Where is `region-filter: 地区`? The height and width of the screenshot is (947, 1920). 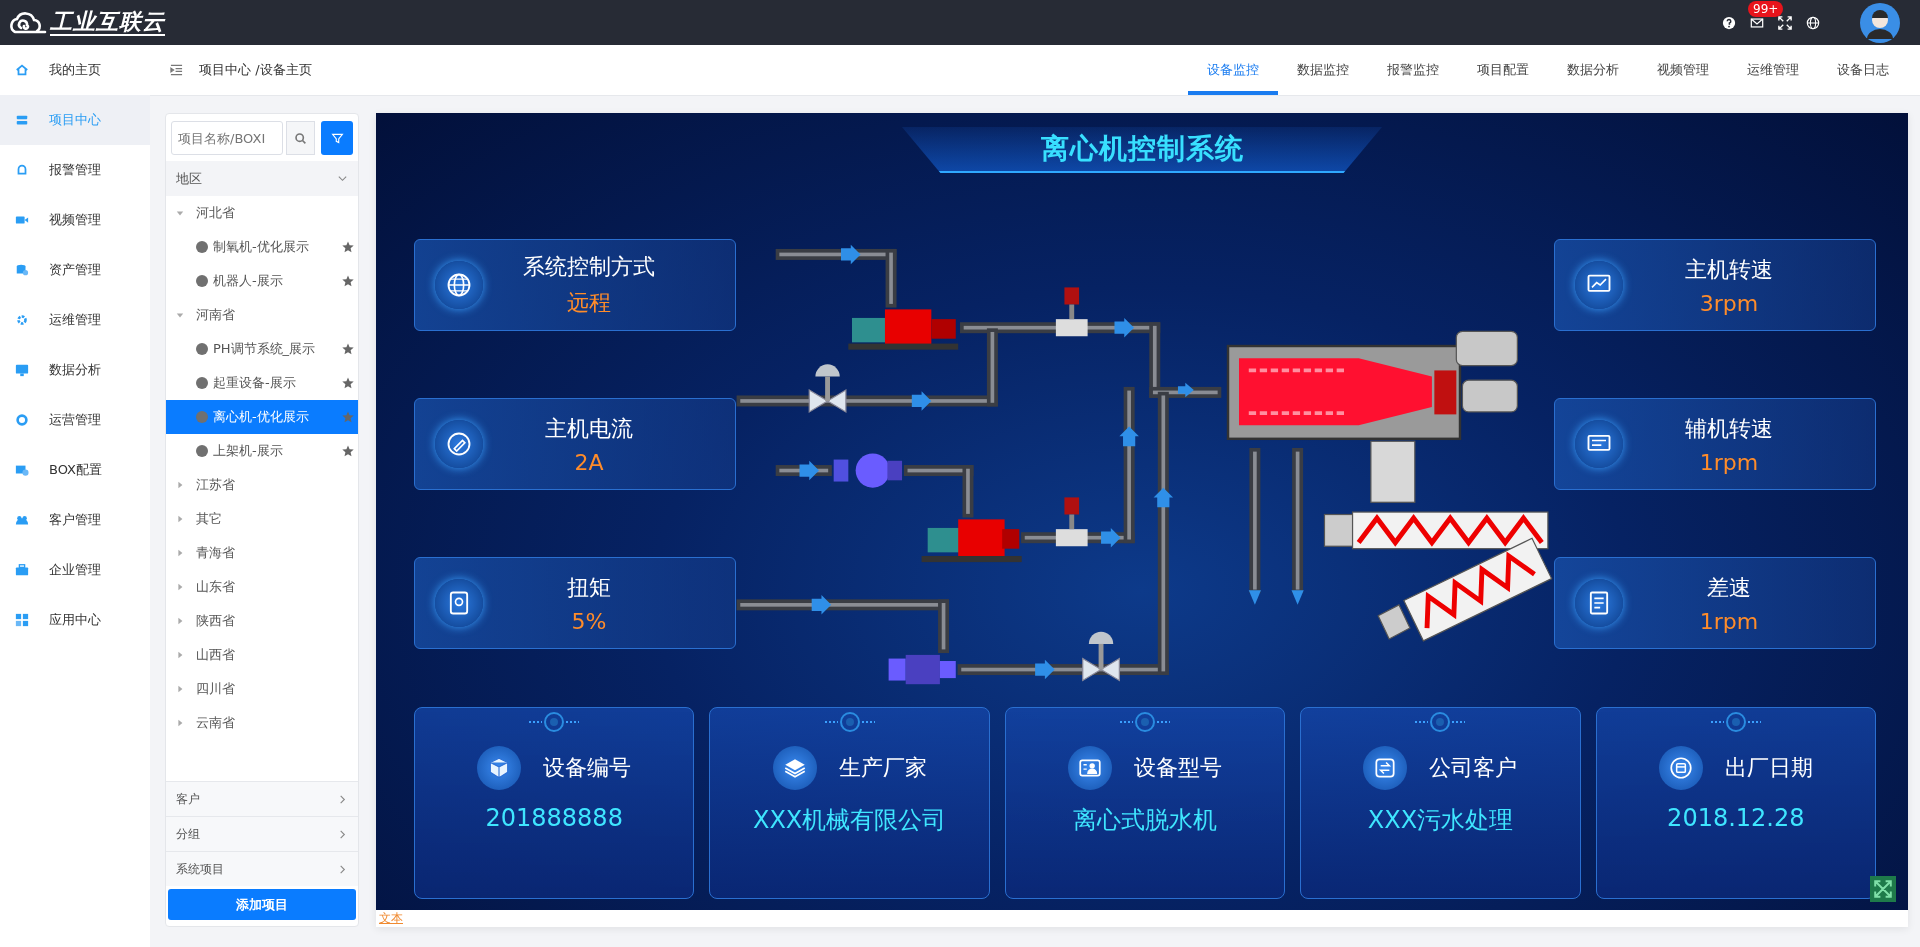 region-filter: 地区 is located at coordinates (262, 178).